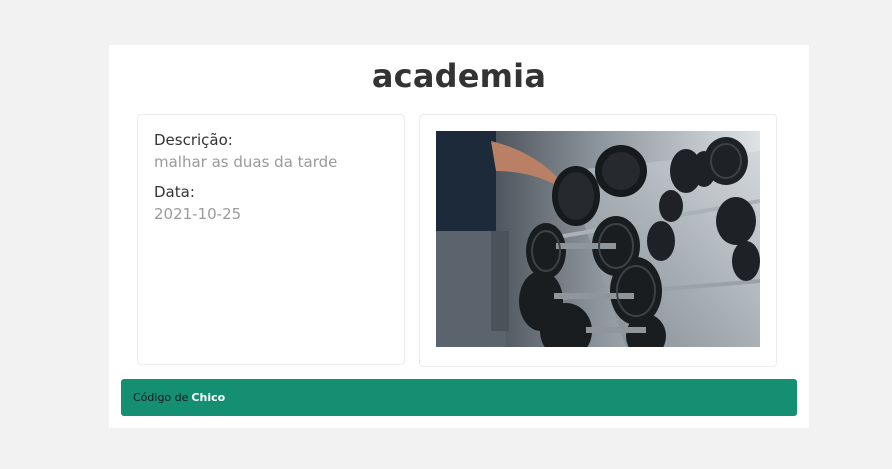  I want to click on footer-prefix: Código de, so click(161, 397).